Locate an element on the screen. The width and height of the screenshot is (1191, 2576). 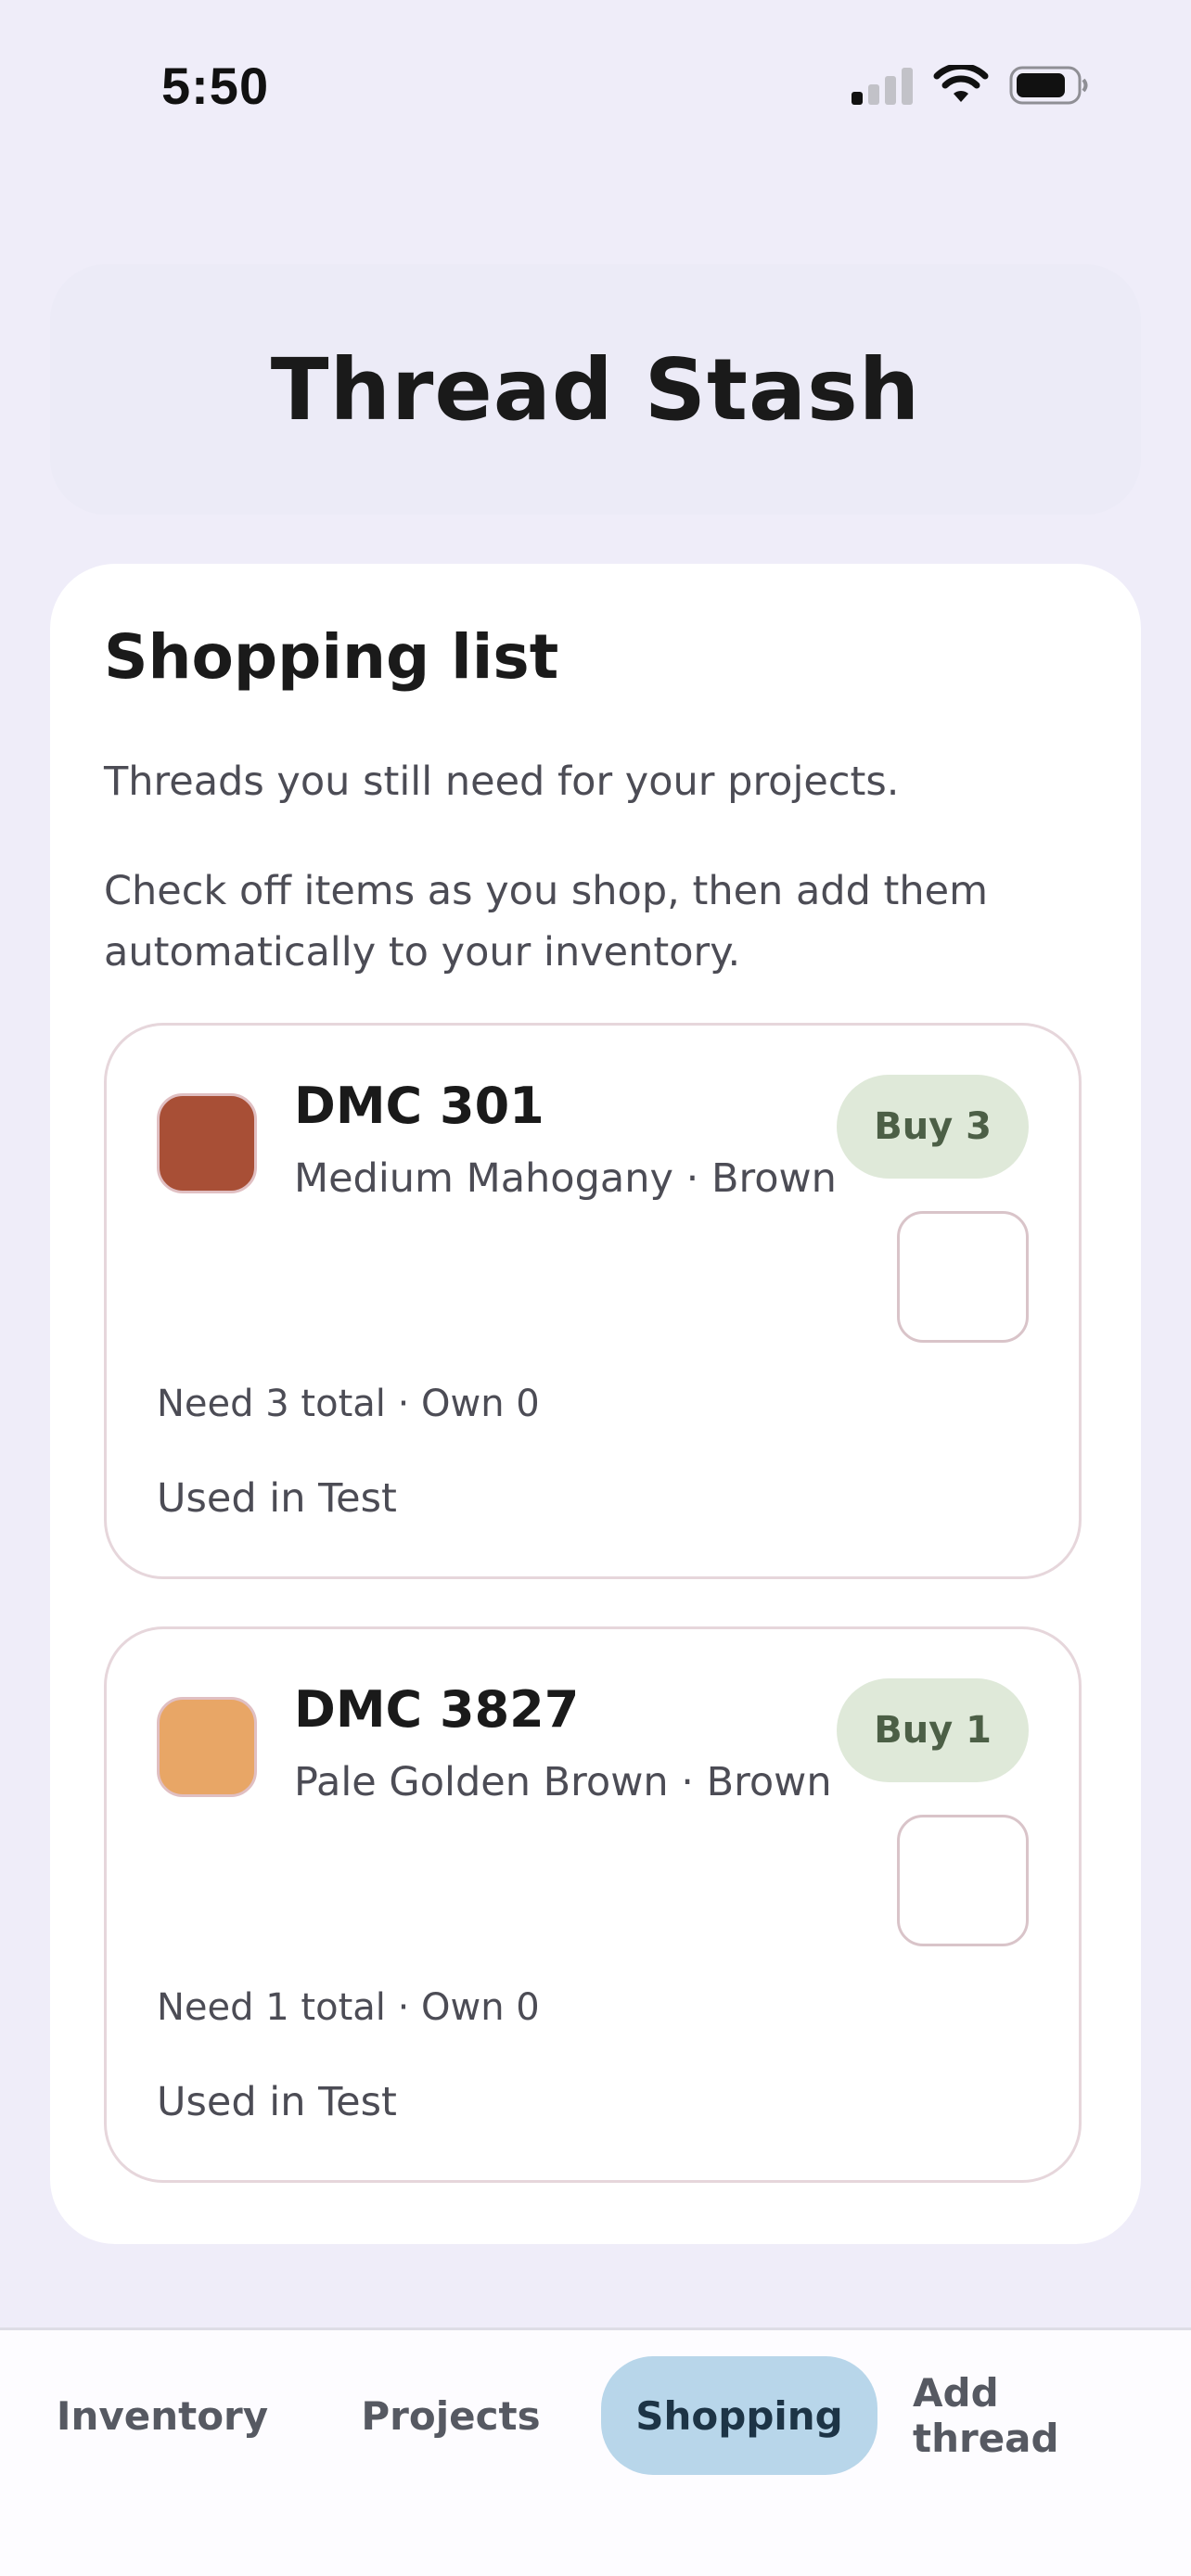
buy-quantity-badge: Buy 3 is located at coordinates (933, 1127).